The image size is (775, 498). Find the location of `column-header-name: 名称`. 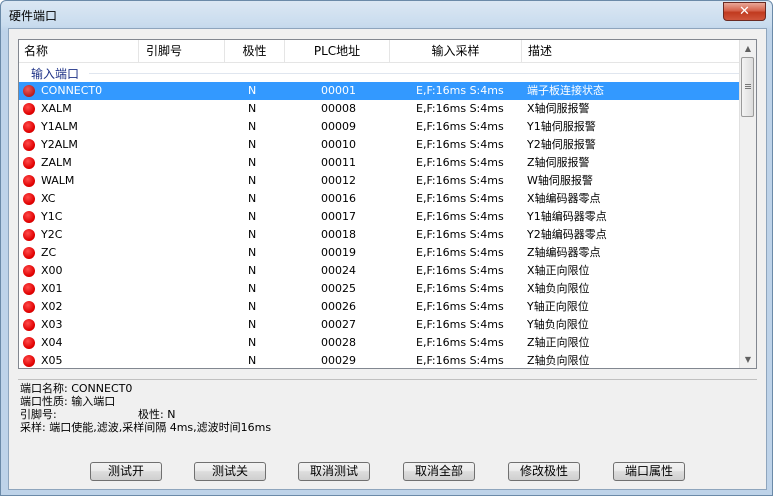

column-header-name: 名称 is located at coordinates (79, 51).